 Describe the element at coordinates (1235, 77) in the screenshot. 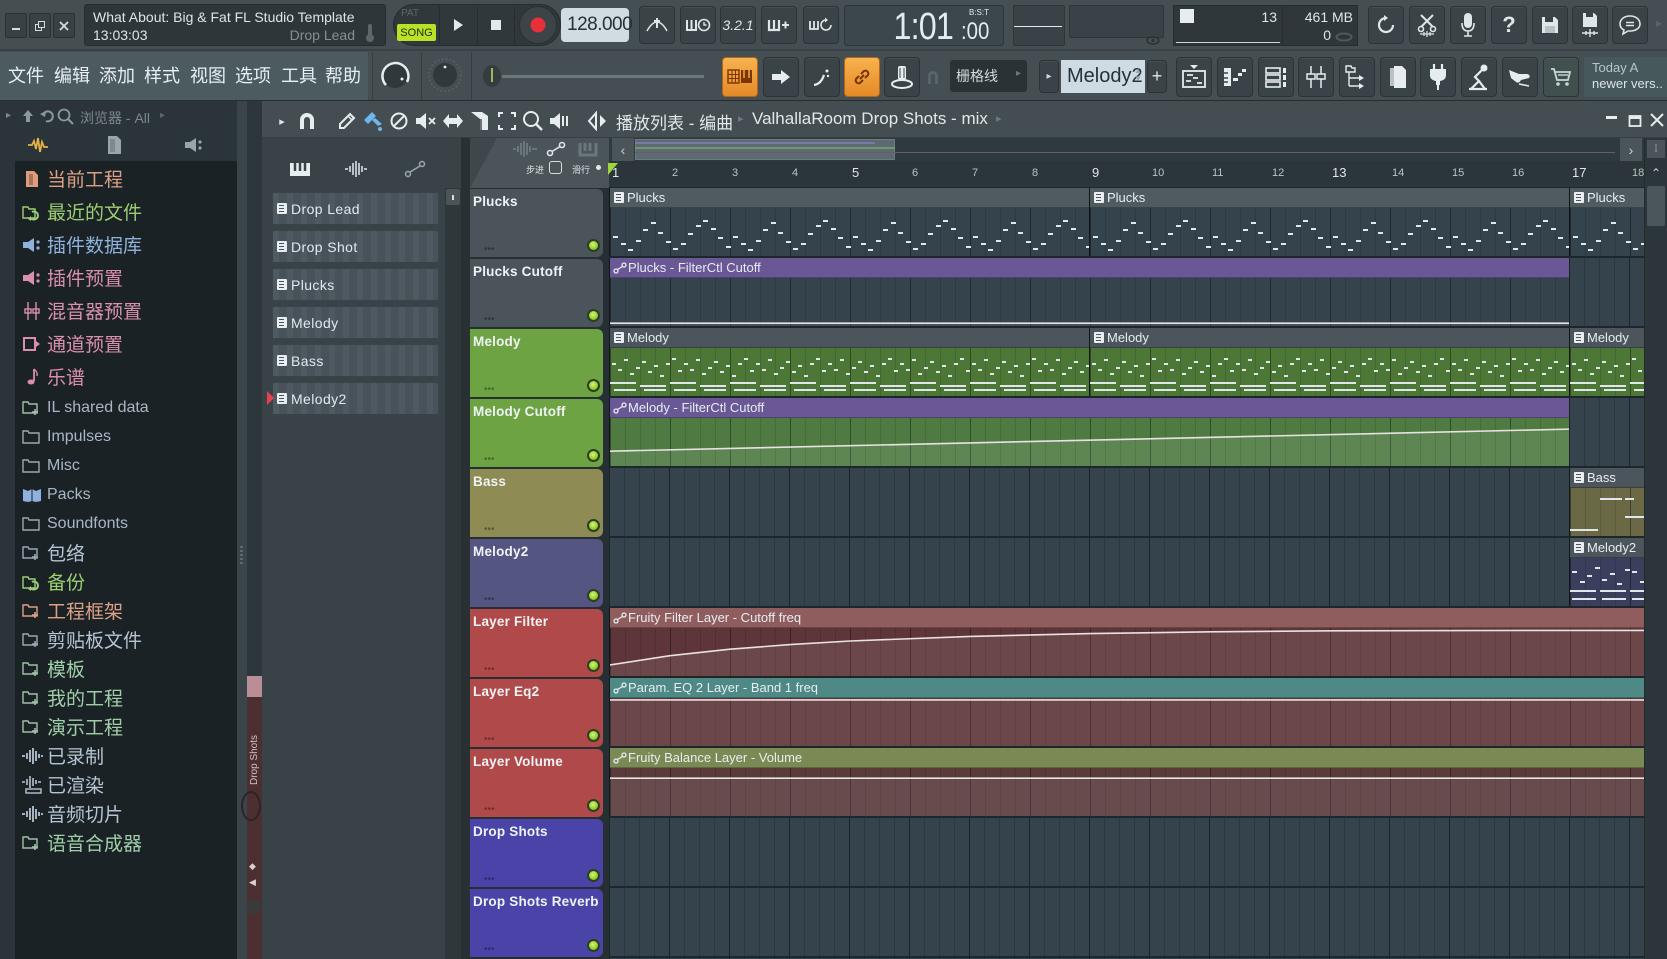

I see `piano-roll-button` at that location.